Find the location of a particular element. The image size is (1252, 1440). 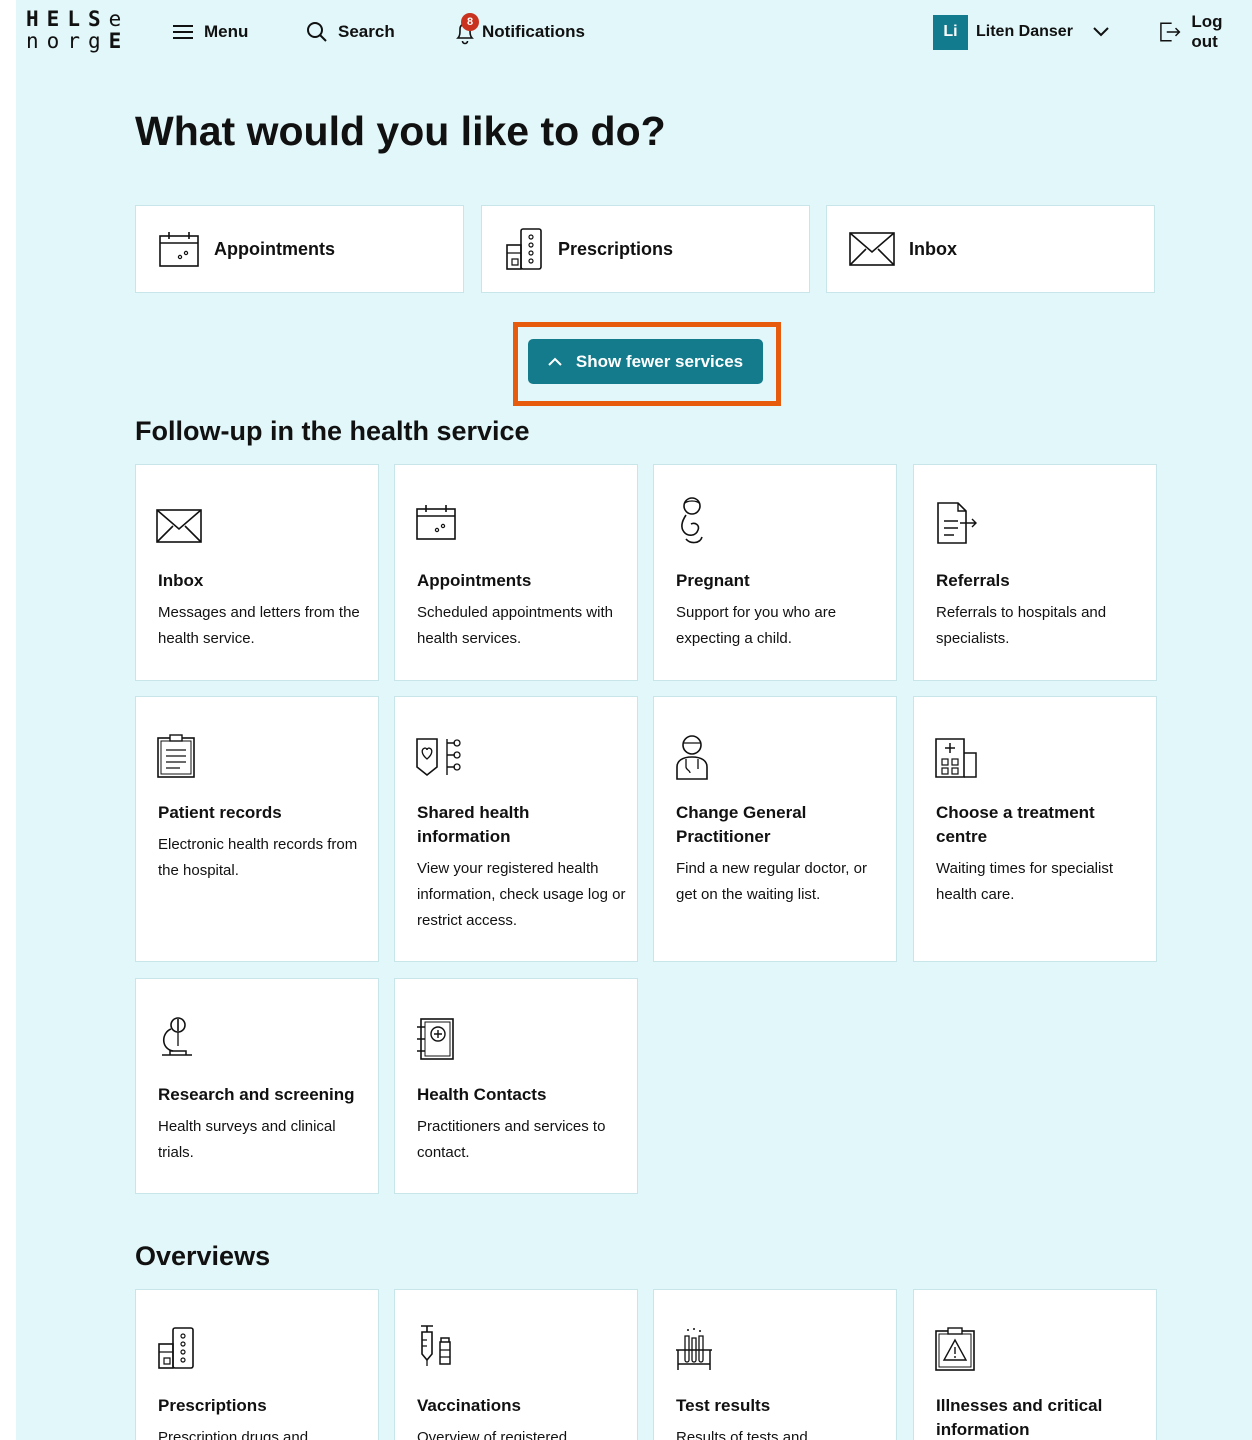

quick-link-appointments: Appointments is located at coordinates (299, 249).